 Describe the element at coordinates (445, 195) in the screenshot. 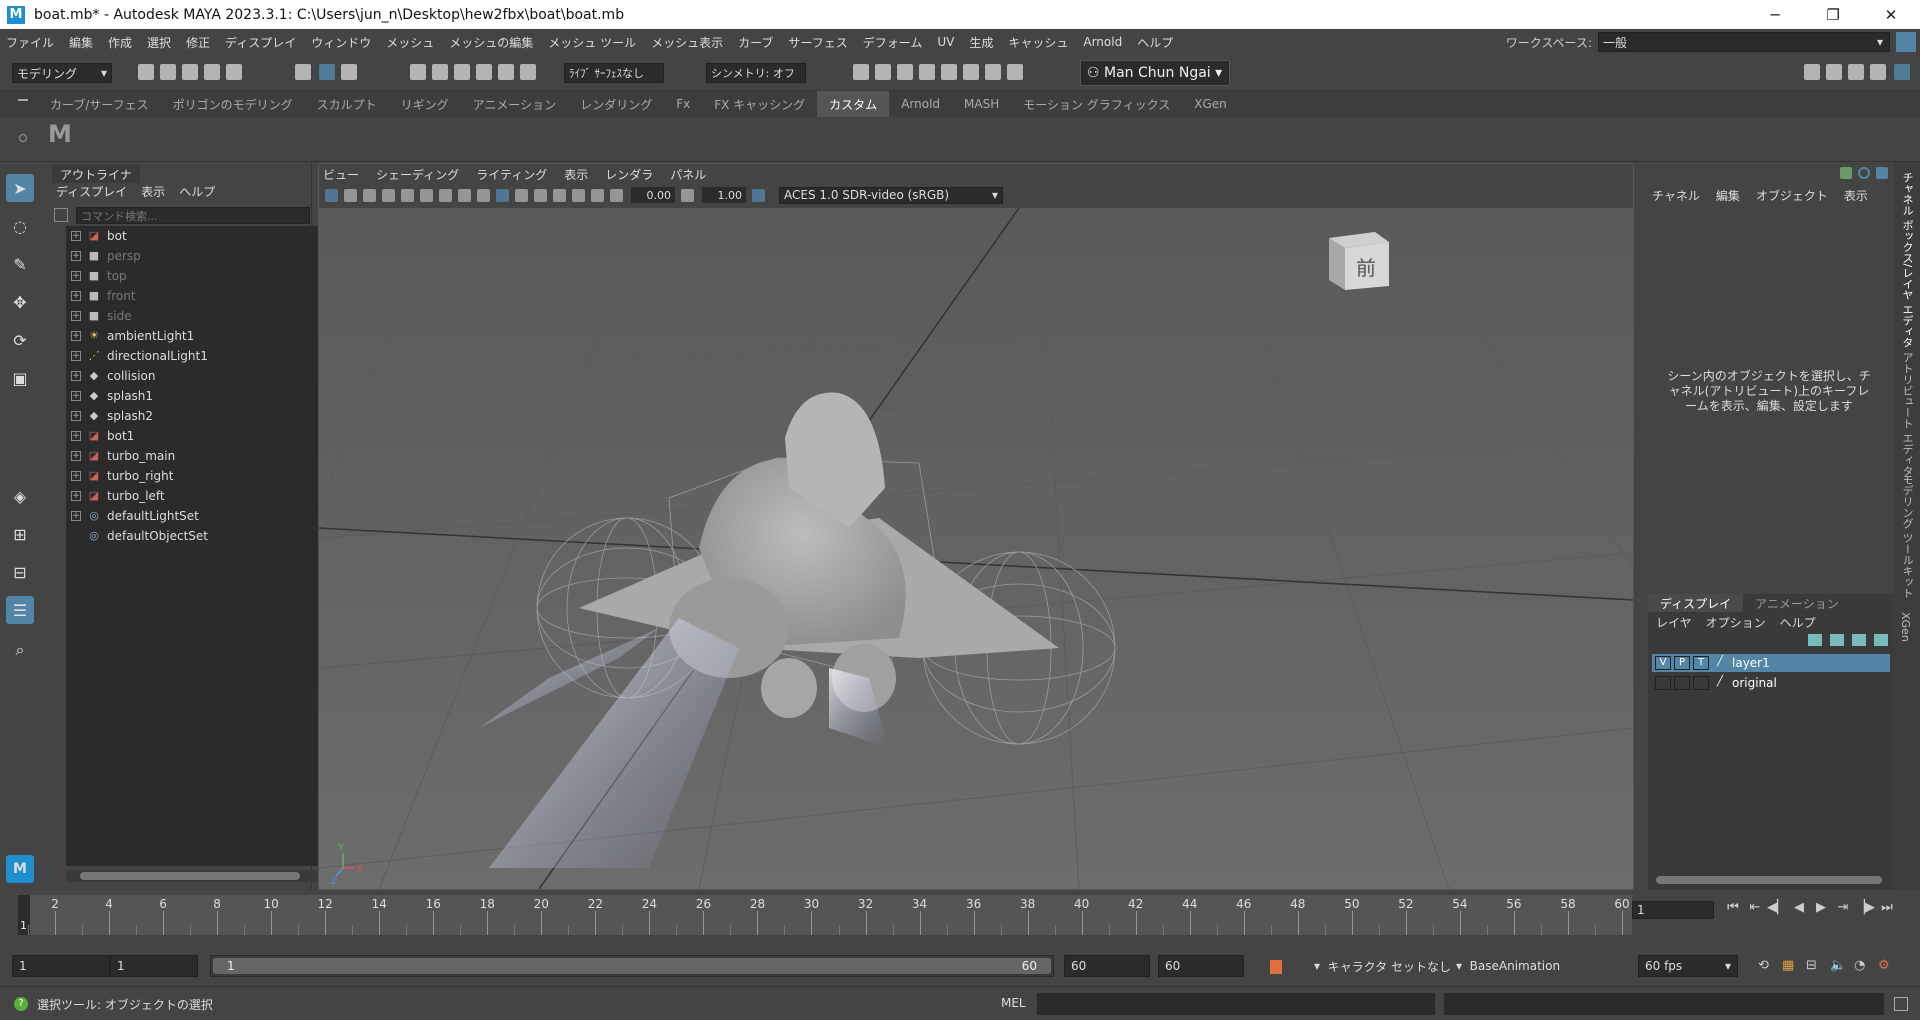

I see `grid-icon` at that location.